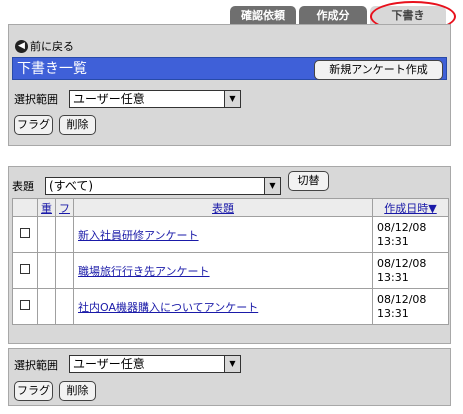 The image size is (463, 414). Describe the element at coordinates (64, 207) in the screenshot. I see `flag-column-header: フ` at that location.